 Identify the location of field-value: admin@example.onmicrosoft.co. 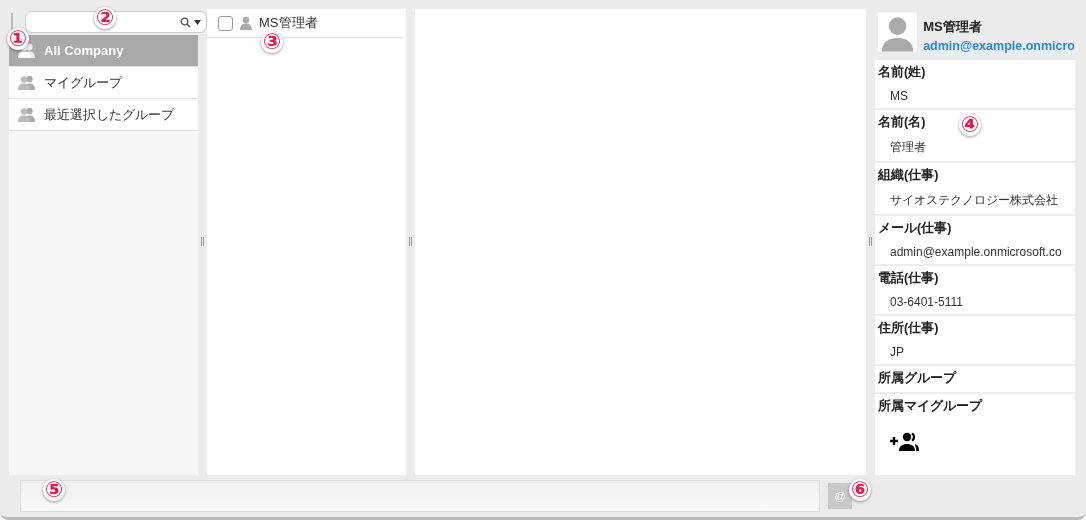
(976, 251).